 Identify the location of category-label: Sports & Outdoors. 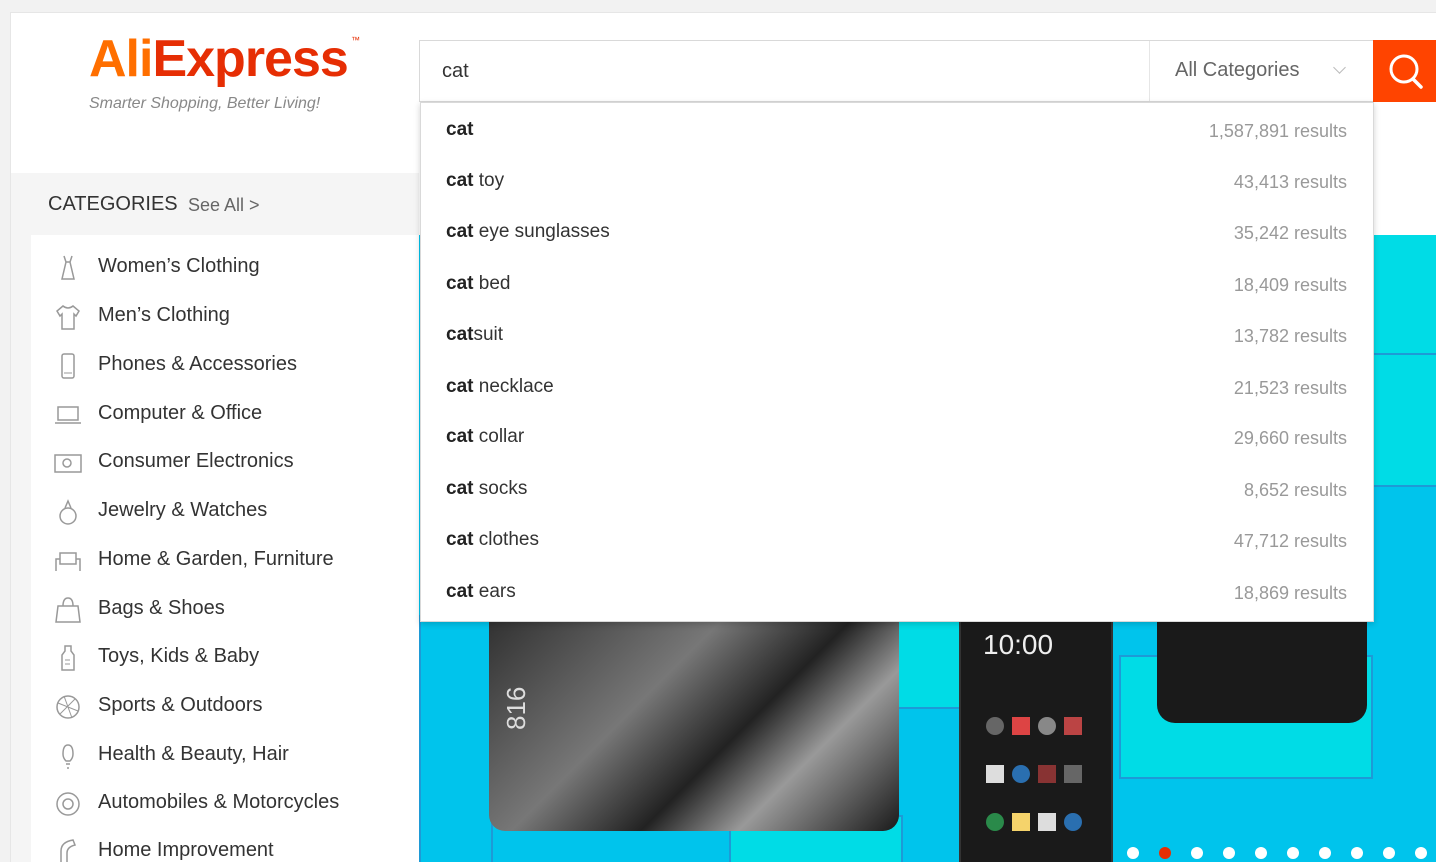
(180, 705).